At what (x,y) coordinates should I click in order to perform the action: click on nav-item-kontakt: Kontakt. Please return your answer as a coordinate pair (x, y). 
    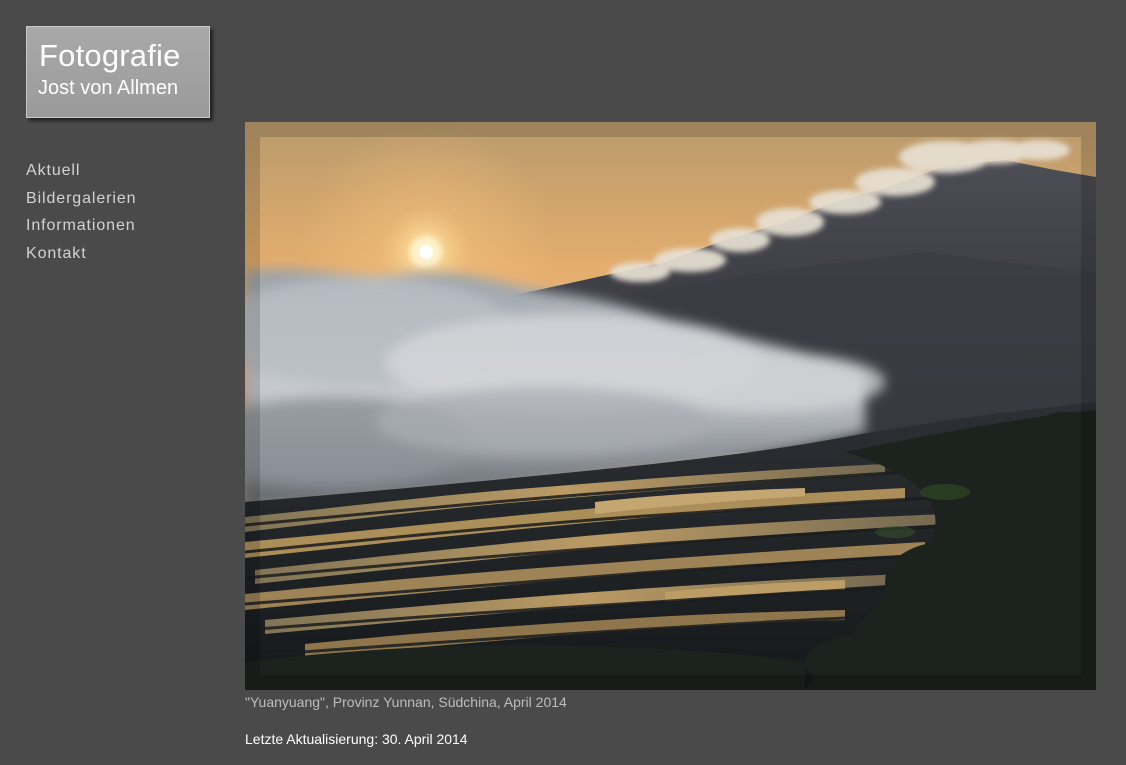
    Looking at the image, I should click on (81, 255).